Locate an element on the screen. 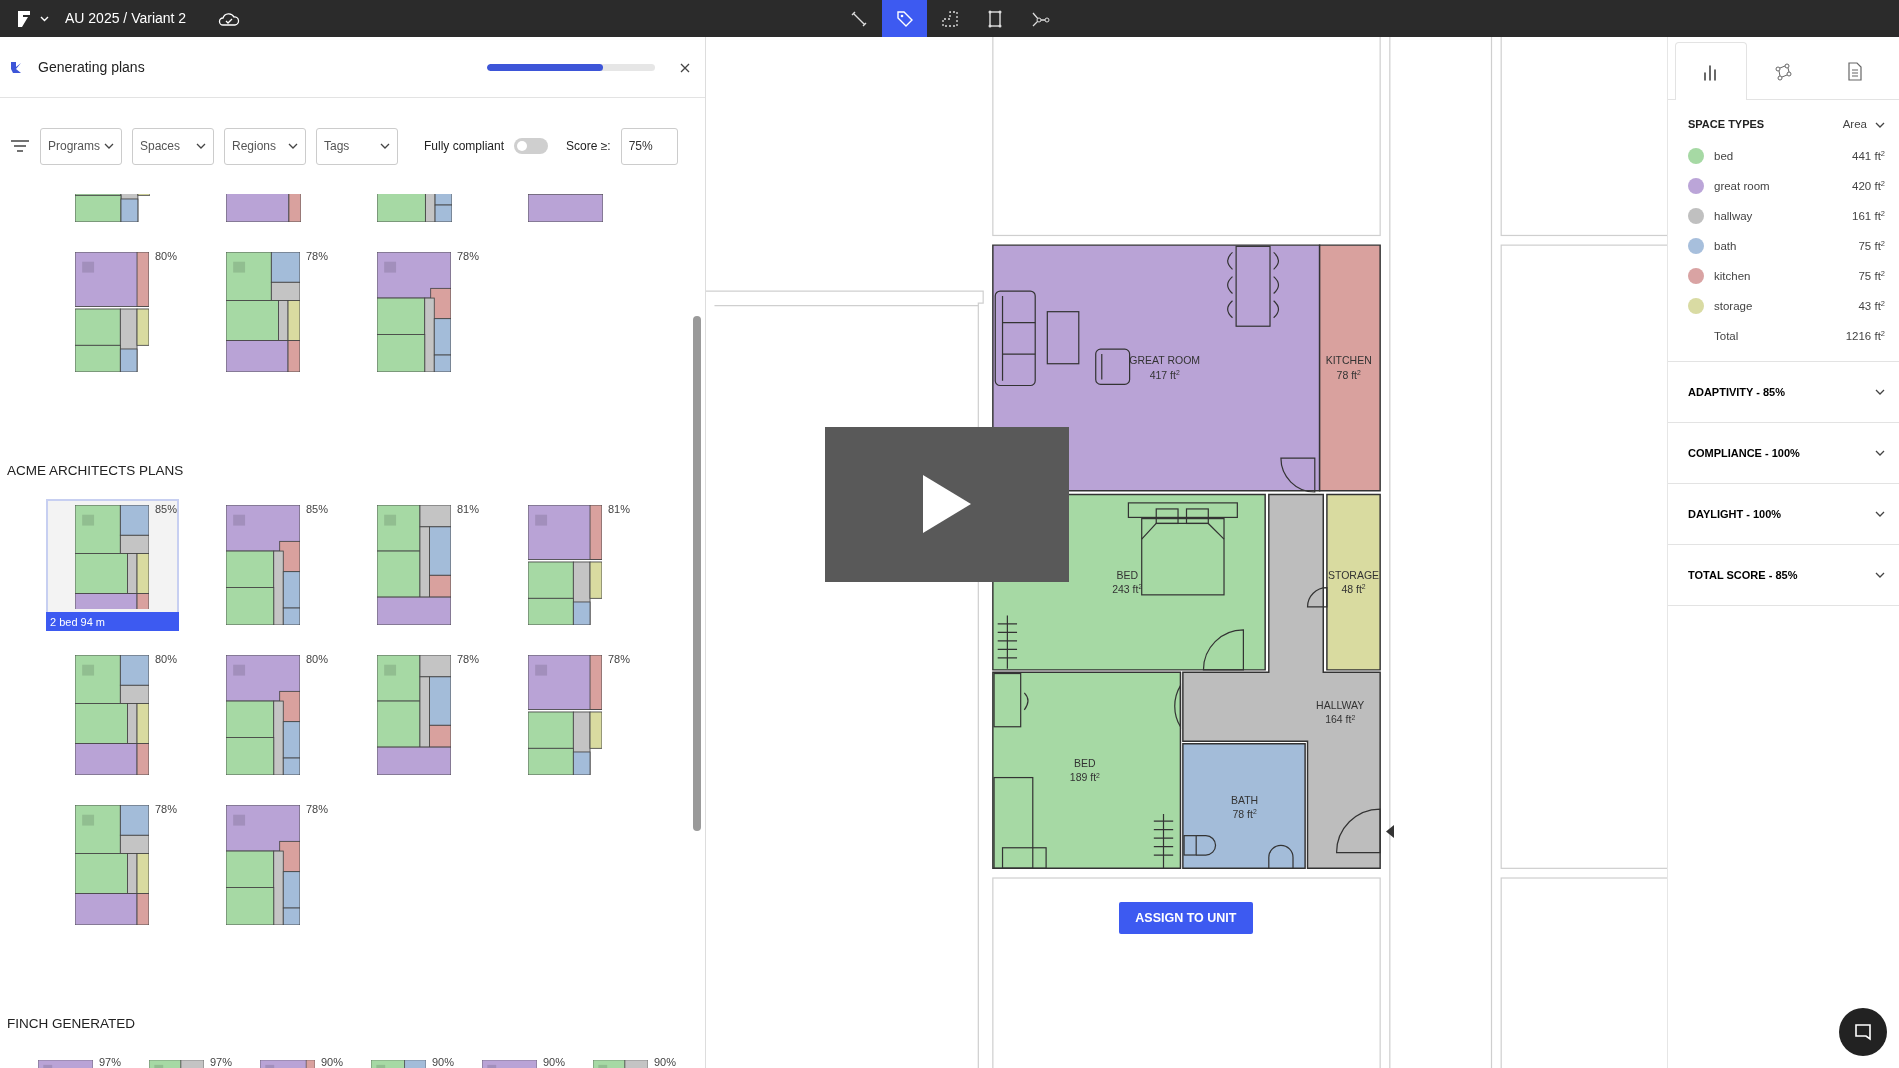  score-field: 75% is located at coordinates (649, 146).